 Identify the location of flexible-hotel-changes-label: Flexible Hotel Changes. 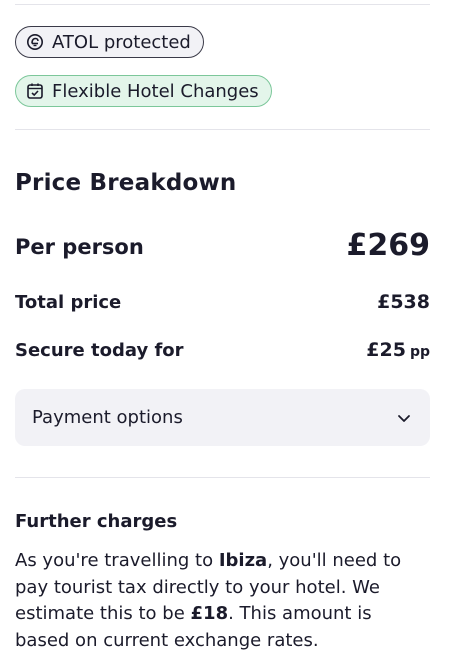
(155, 91).